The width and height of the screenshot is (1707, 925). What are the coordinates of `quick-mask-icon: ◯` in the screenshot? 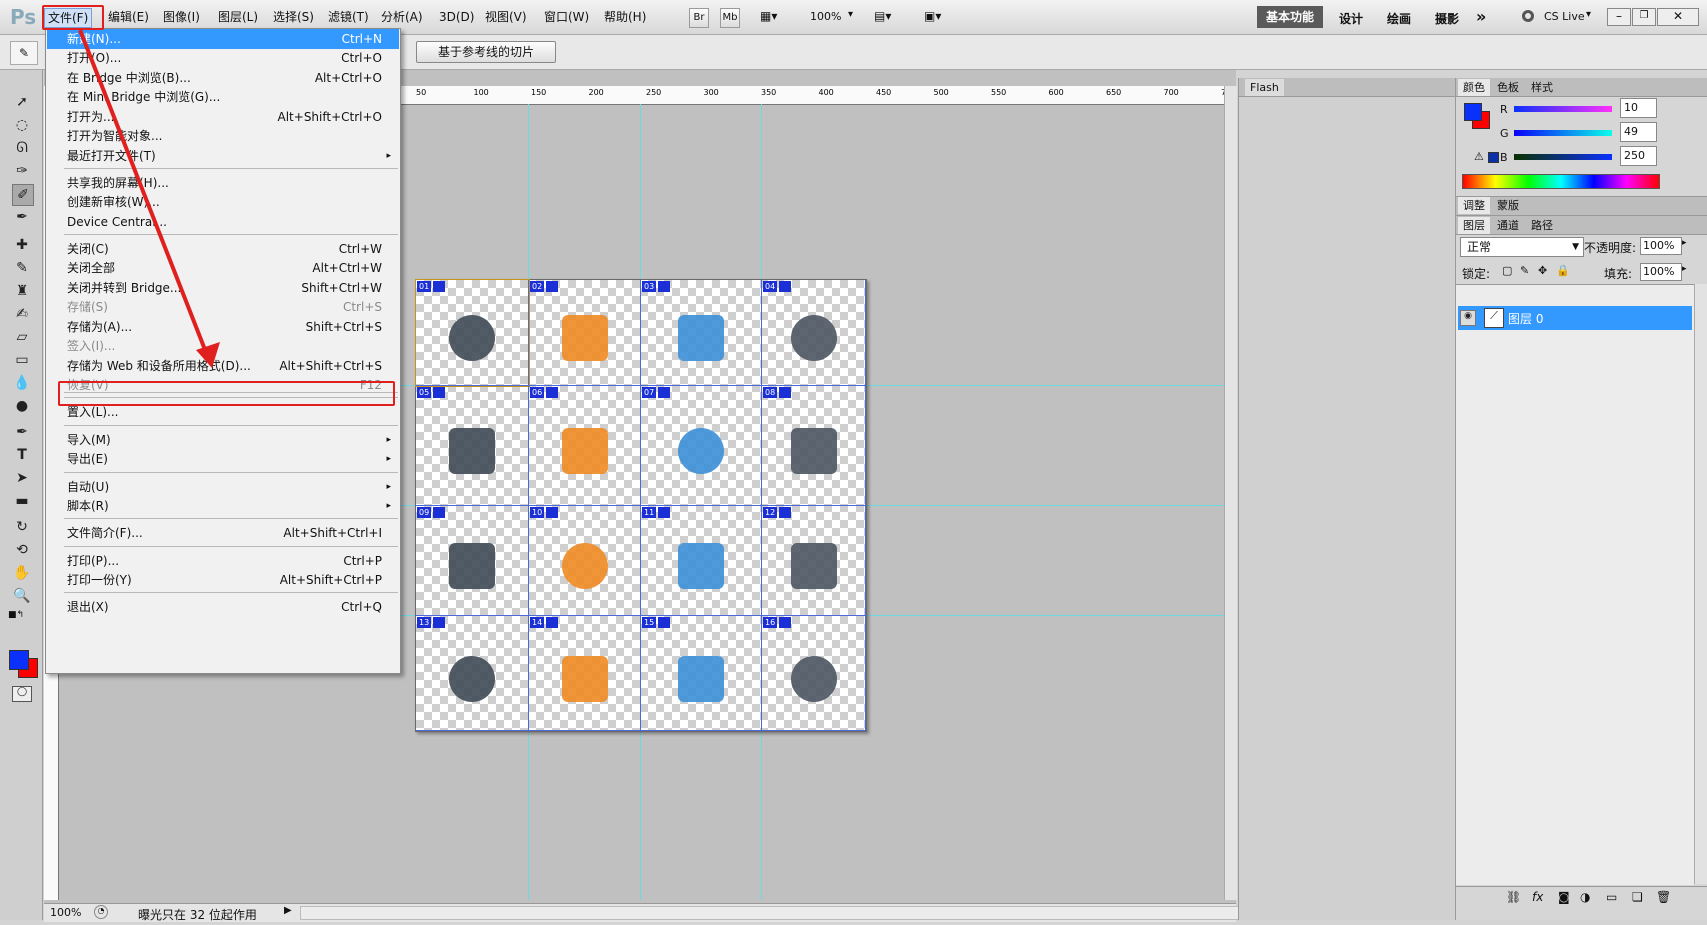 It's located at (22, 694).